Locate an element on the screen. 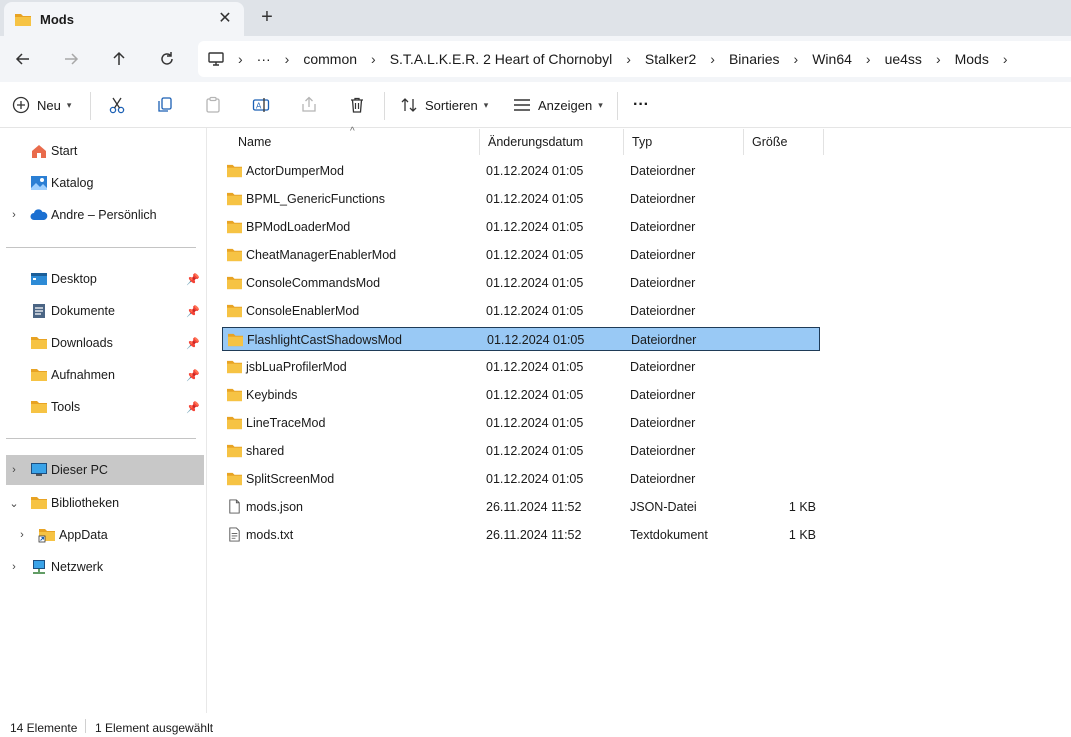 The width and height of the screenshot is (1071, 737). breadcrumb-ue4ss: ue4ss is located at coordinates (903, 59).